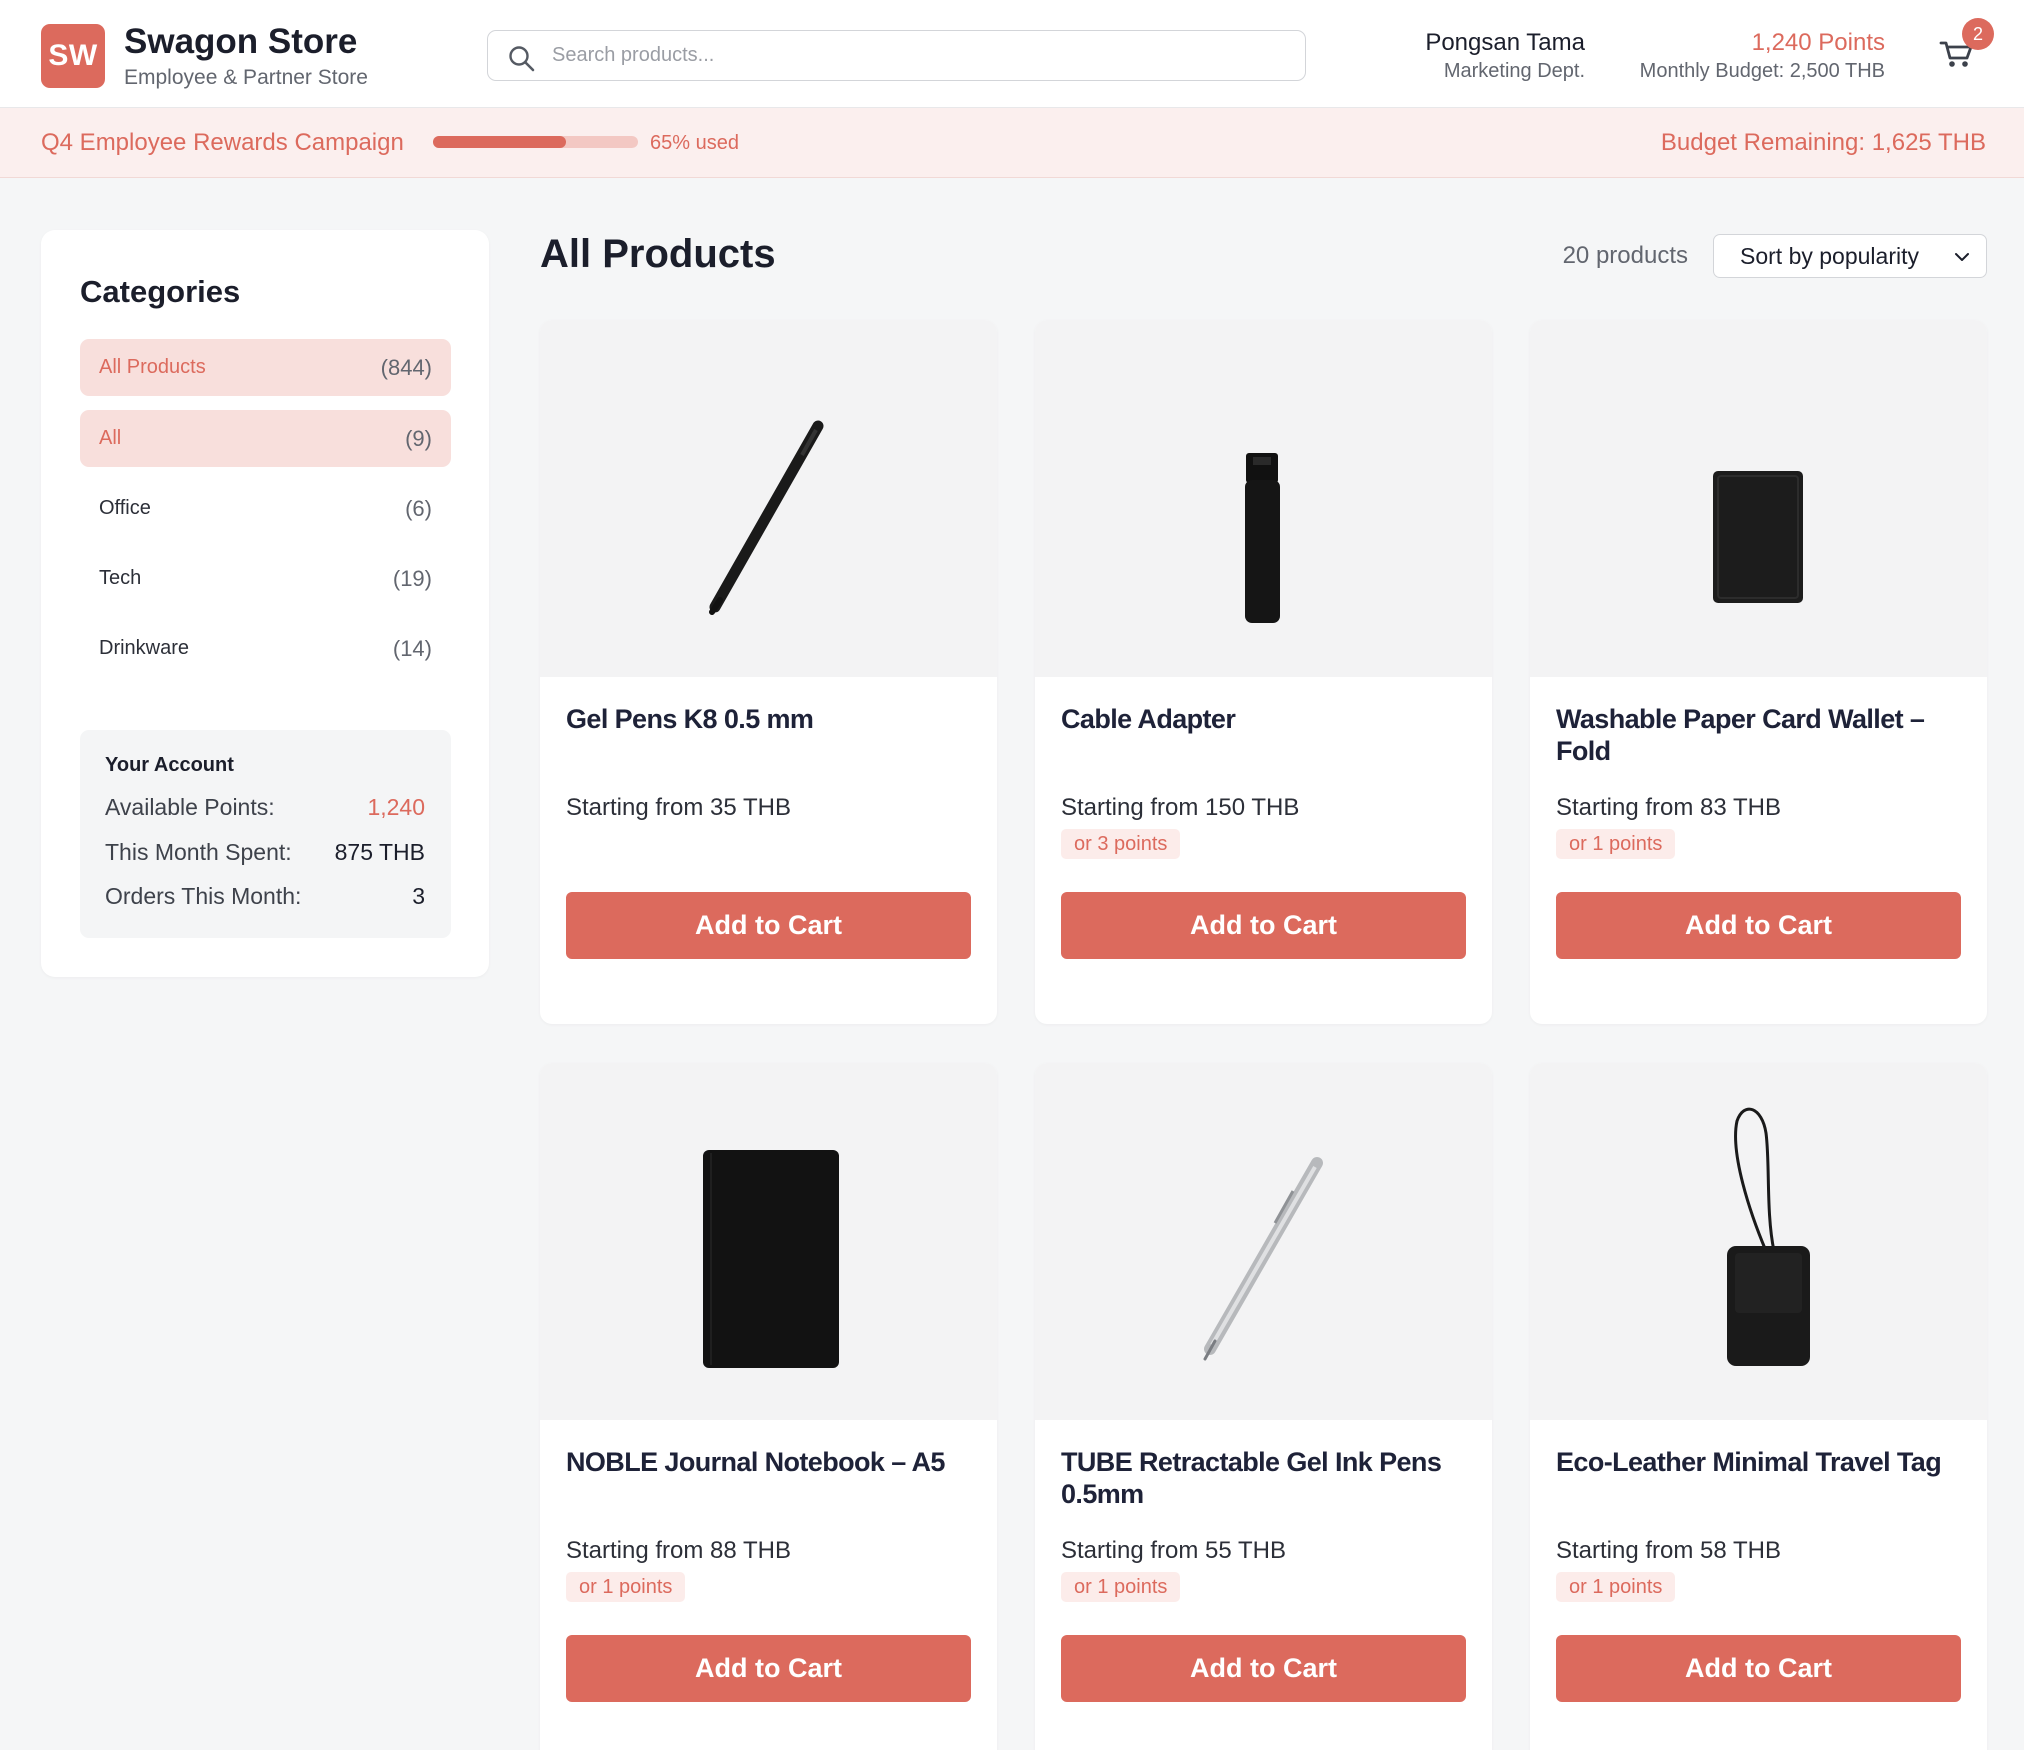 Image resolution: width=2024 pixels, height=1750 pixels. What do you see at coordinates (160, 291) in the screenshot?
I see `categories-heading: Categories` at bounding box center [160, 291].